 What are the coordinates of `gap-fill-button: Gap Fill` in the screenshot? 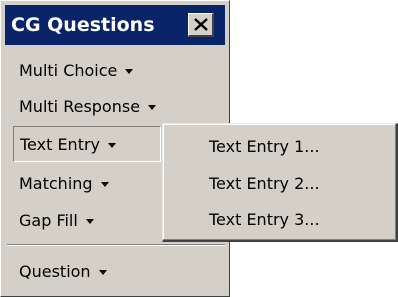 It's located at (53, 220).